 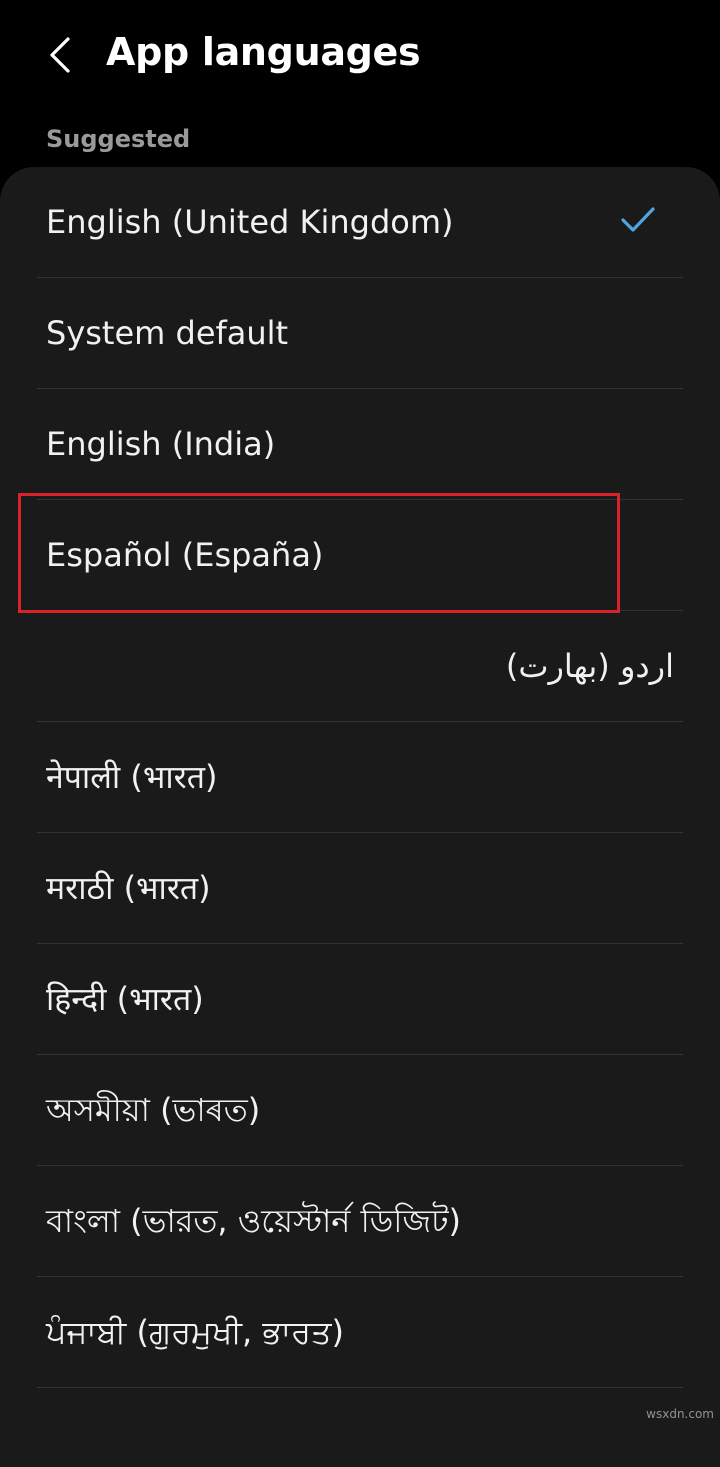 What do you see at coordinates (128, 888) in the screenshot?
I see `language-label: मराठी (भारत)` at bounding box center [128, 888].